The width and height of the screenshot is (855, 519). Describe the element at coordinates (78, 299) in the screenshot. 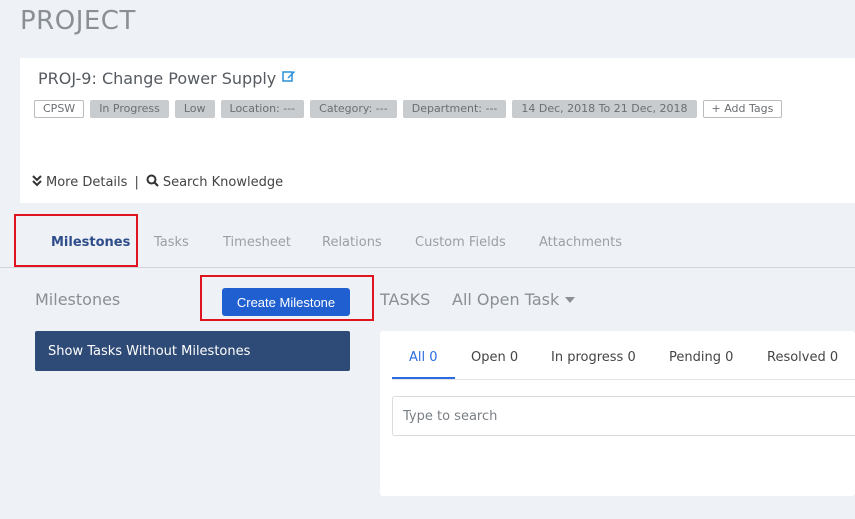

I see `milestones-heading: Milestones` at that location.